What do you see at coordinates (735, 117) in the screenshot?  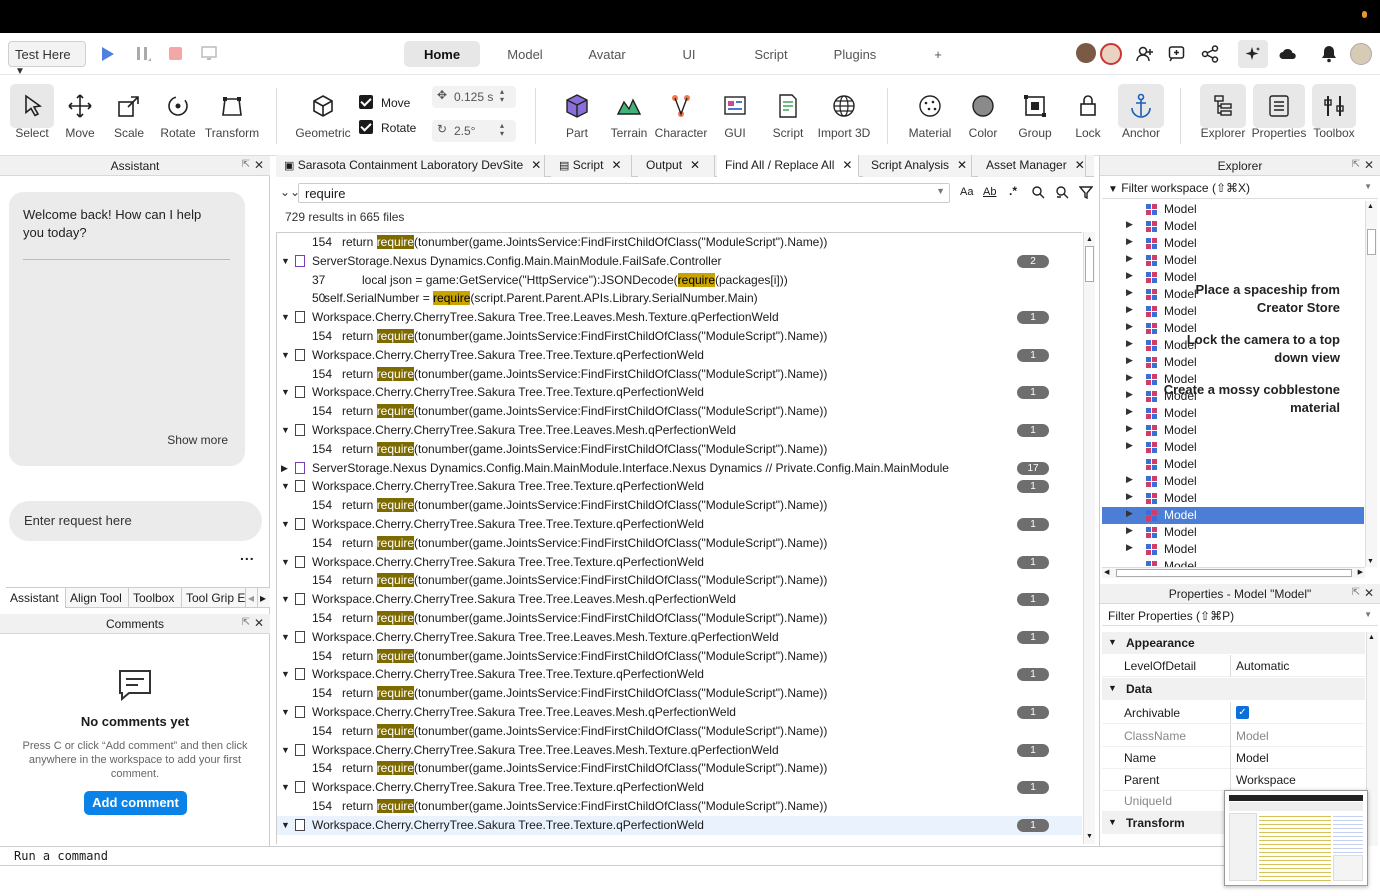 I see `gui-tool: GUI` at bounding box center [735, 117].